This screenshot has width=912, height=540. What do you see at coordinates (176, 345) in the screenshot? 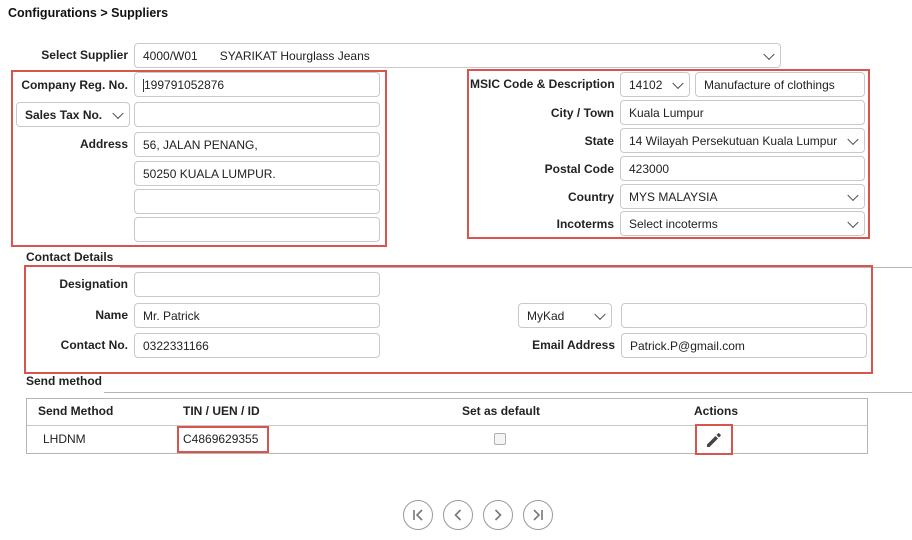
I see `contact-no-value: 0322331166` at bounding box center [176, 345].